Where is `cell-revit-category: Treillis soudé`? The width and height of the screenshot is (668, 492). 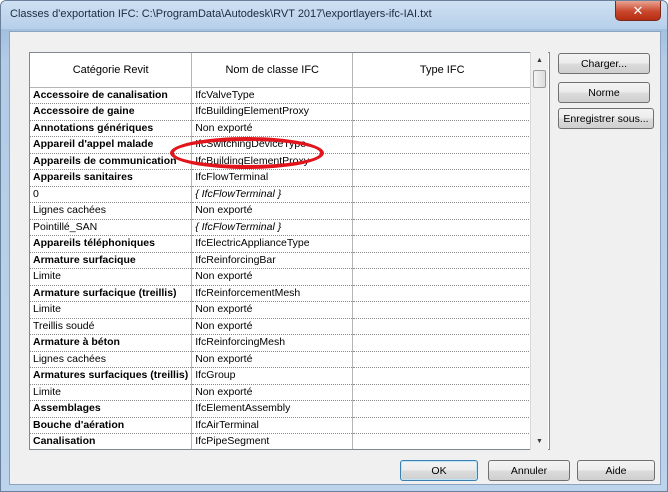
cell-revit-category: Treillis soudé is located at coordinates (111, 326).